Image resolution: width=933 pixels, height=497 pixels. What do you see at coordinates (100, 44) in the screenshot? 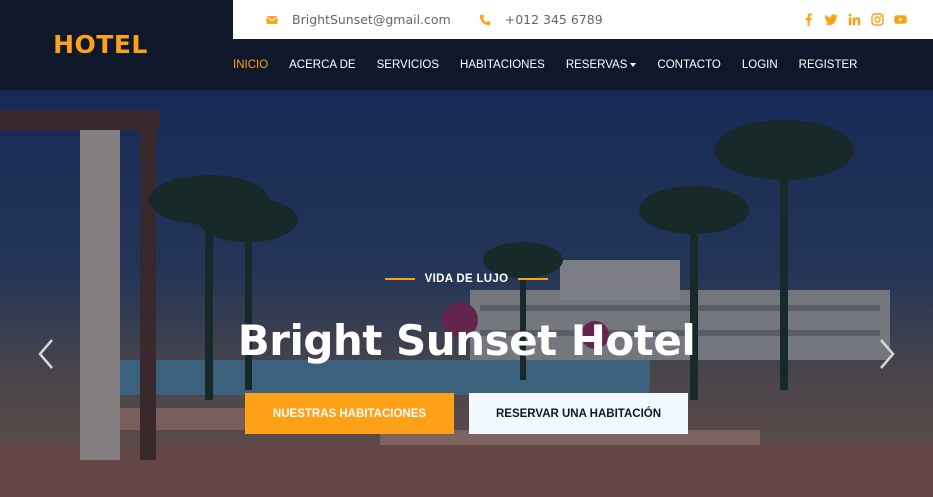
I see `brand-name: HOTEL` at bounding box center [100, 44].